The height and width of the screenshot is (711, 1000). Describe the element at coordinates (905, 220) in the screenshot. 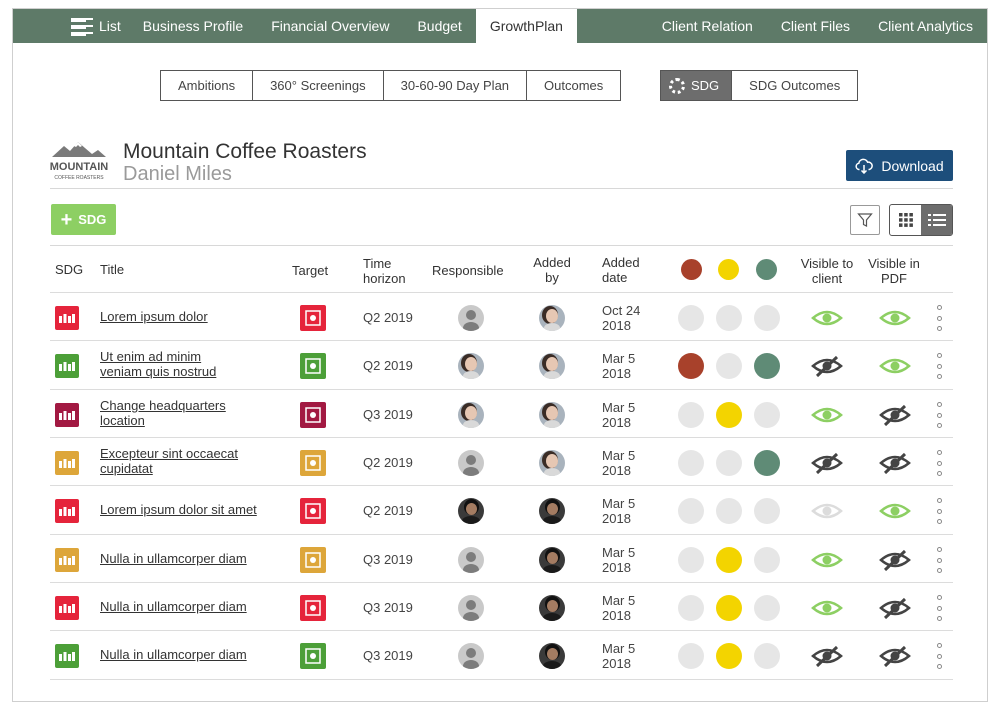

I see `grid-view-button` at that location.